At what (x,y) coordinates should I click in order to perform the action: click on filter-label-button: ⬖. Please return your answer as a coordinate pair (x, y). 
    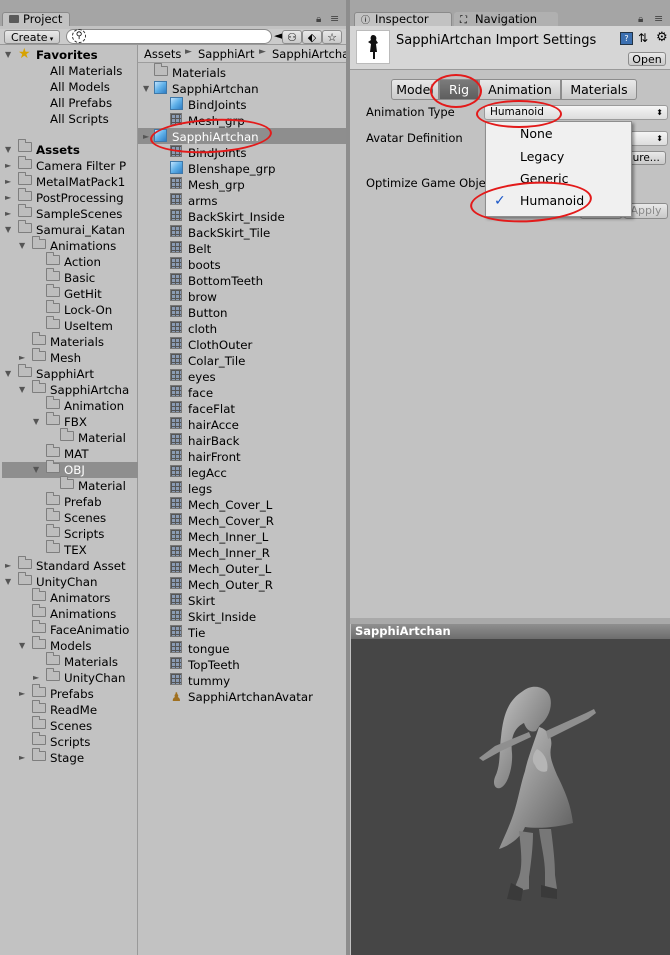
    Looking at the image, I should click on (312, 37).